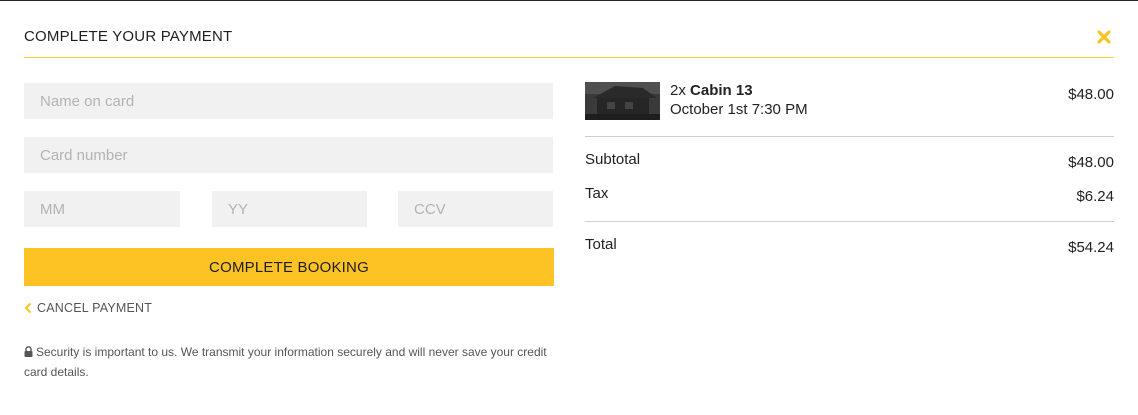 Image resolution: width=1138 pixels, height=415 pixels. I want to click on item-quantity: 2x, so click(678, 90).